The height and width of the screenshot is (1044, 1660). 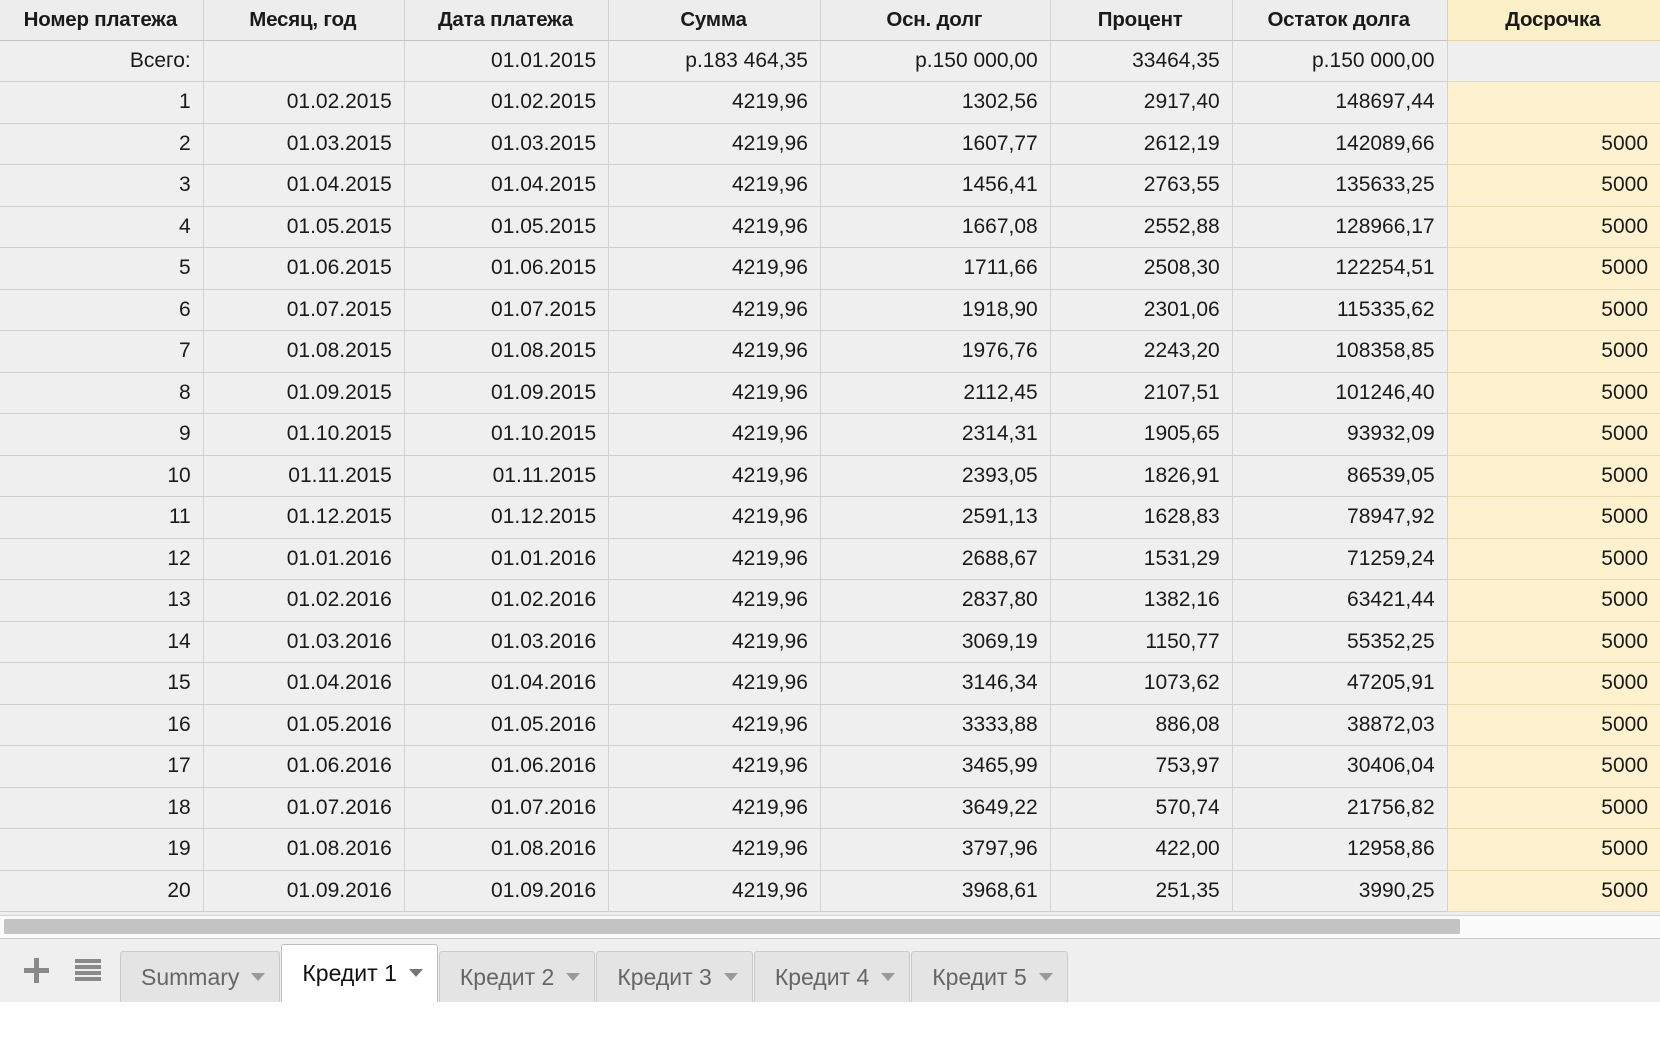 I want to click on cell-month: 01.05.2015, so click(x=304, y=227).